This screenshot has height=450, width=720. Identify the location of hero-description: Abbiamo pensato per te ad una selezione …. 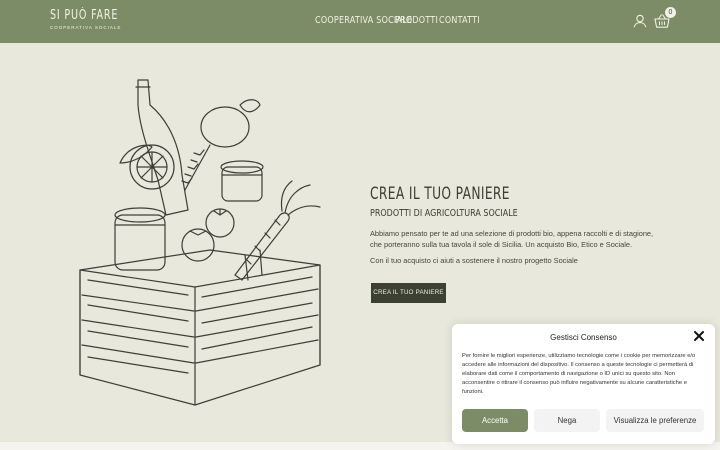
(512, 239).